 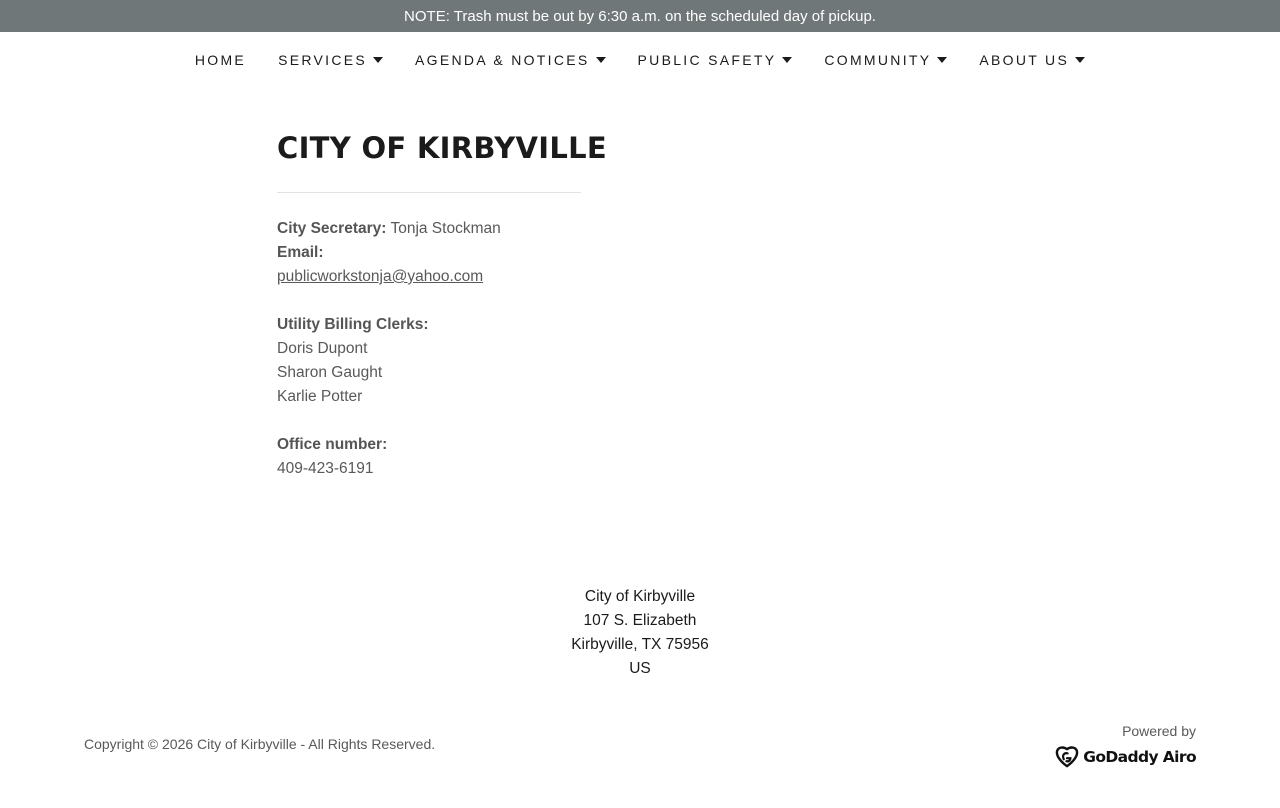 I want to click on office-label: Office number:, so click(x=332, y=444).